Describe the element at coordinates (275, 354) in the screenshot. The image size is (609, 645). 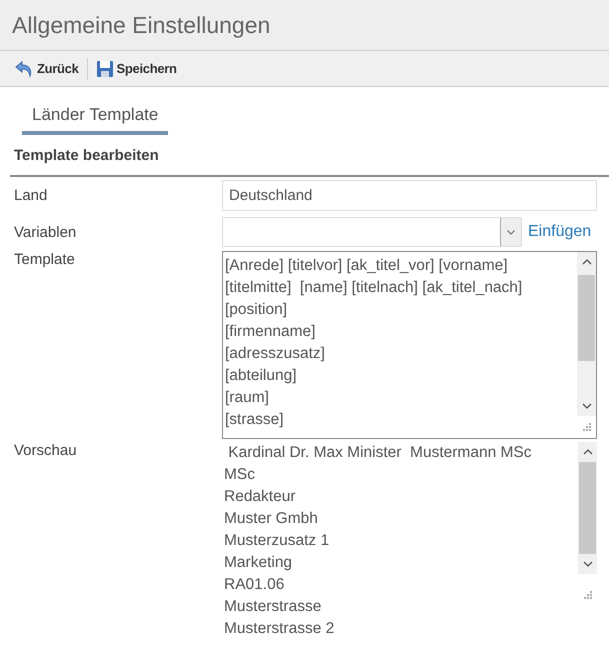
I see `template-line: [adresszusatz]` at that location.